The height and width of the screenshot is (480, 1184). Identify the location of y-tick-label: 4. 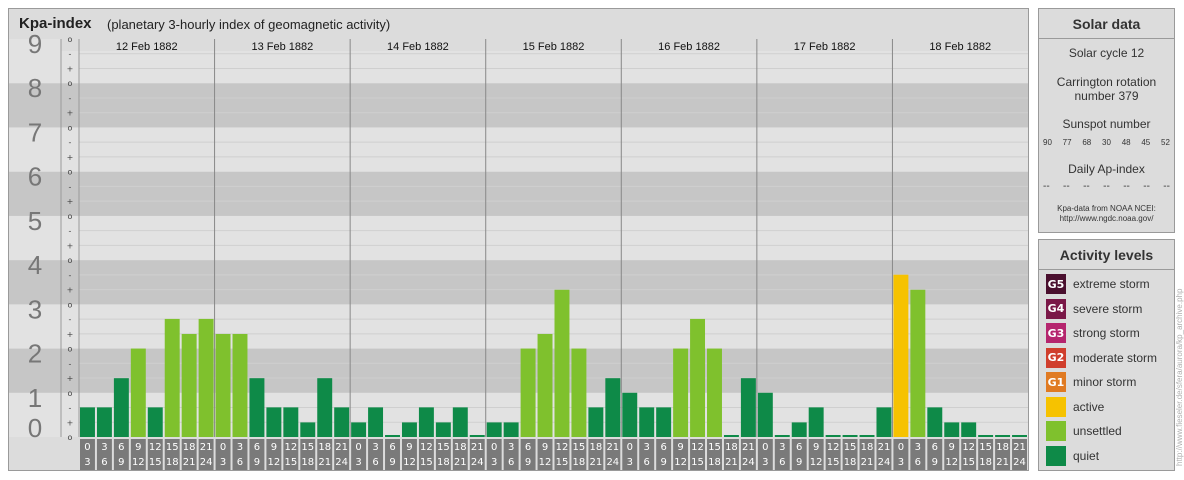
(35, 265).